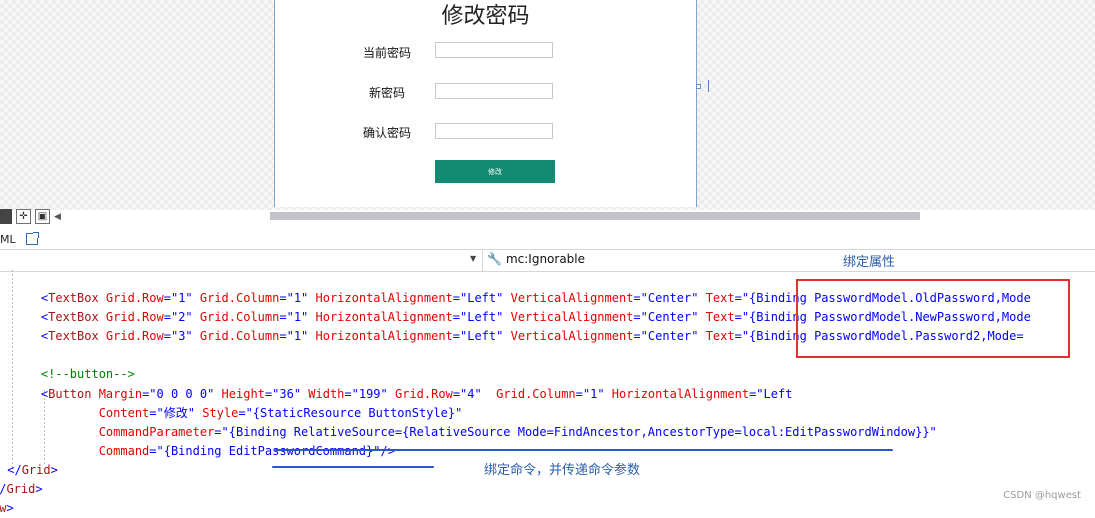 This screenshot has height=518, width=1095. Describe the element at coordinates (297, 317) in the screenshot. I see `code-token: 1` at that location.